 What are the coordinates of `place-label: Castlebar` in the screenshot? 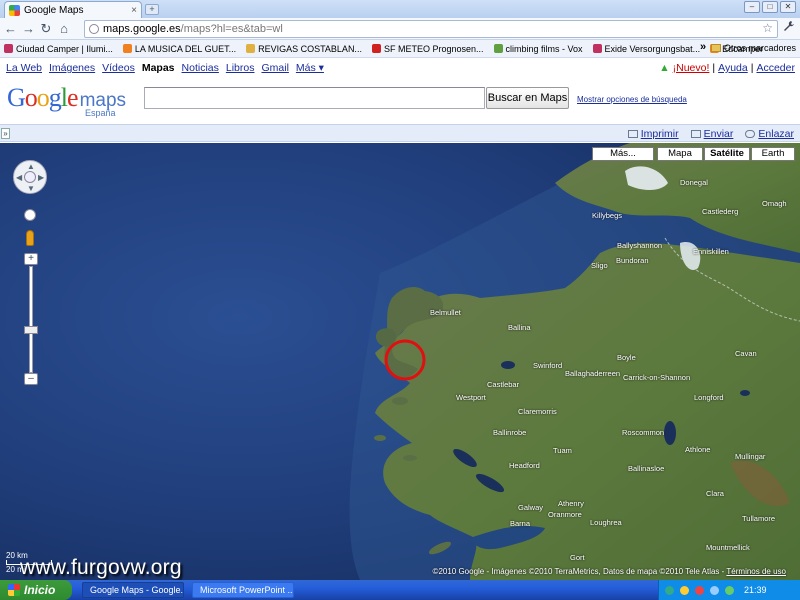 It's located at (503, 384).